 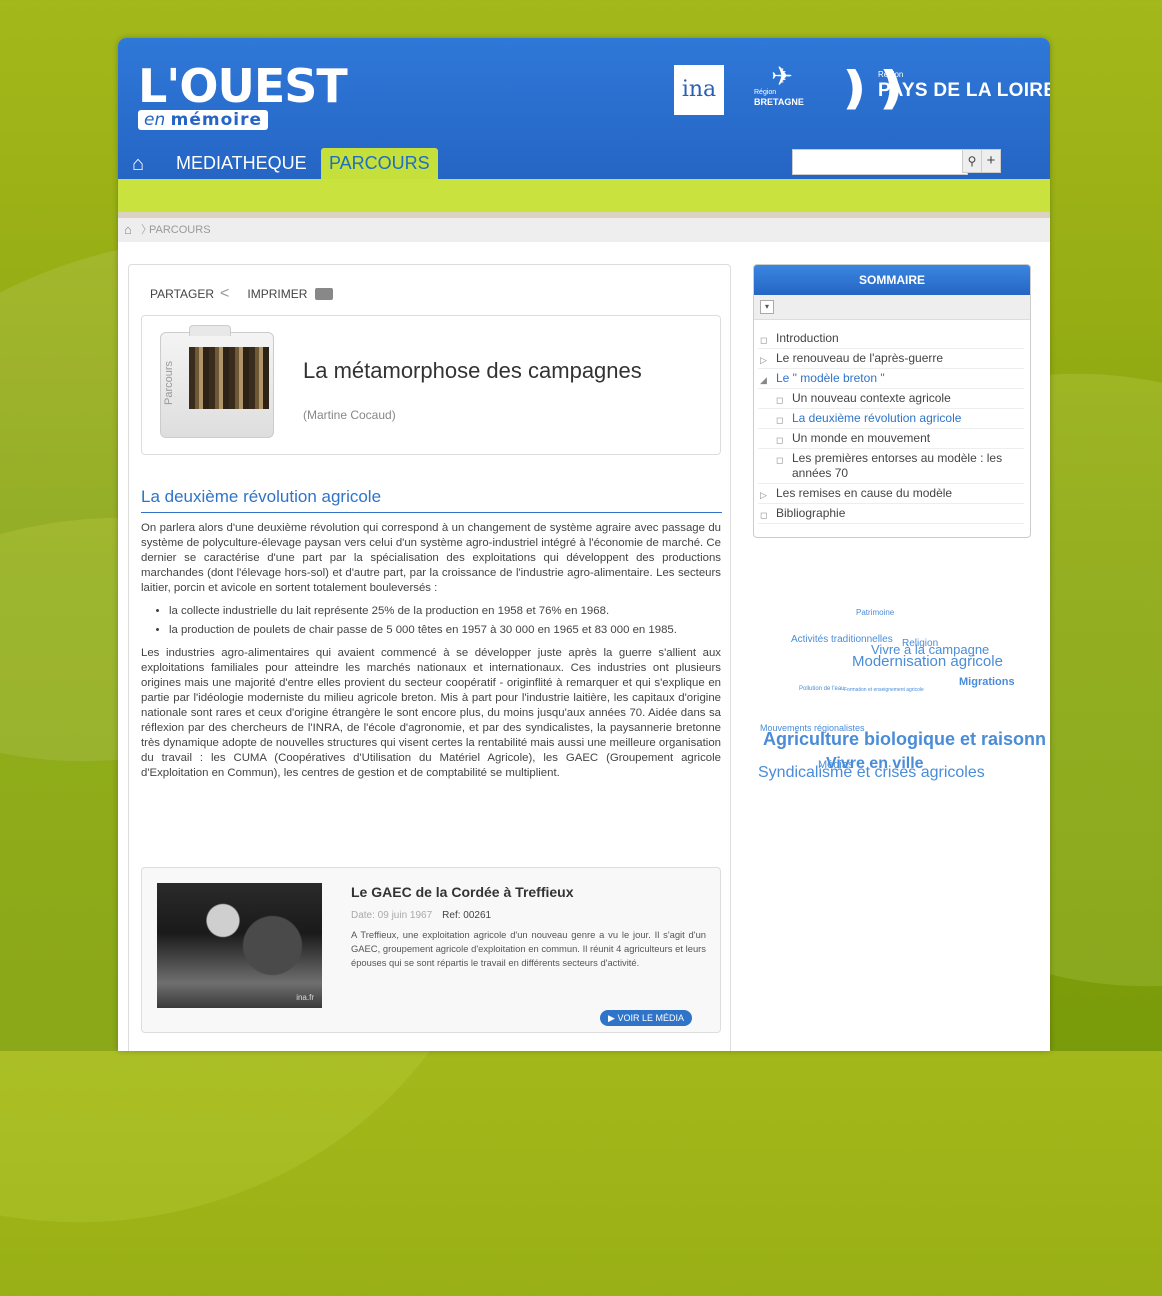 What do you see at coordinates (767, 307) in the screenshot?
I see `collapse-toggle-icon: ▾` at bounding box center [767, 307].